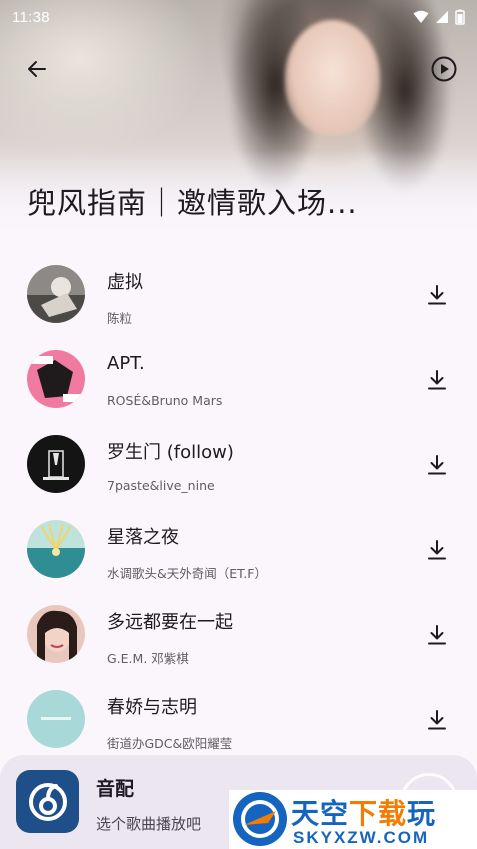 Image resolution: width=477 pixels, height=849 pixels. I want to click on song-row: 星落之夜 水调歌头&天外奇闻（ET.F）, so click(238, 549).